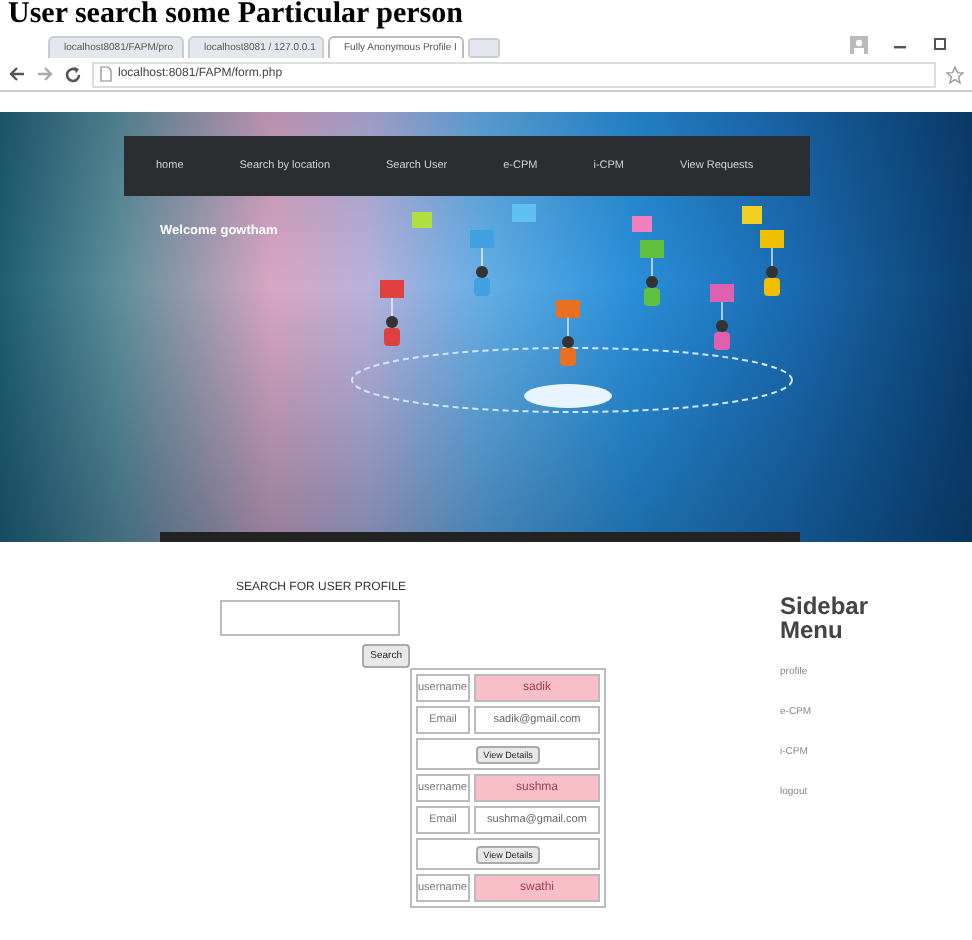 This screenshot has height=940, width=972. I want to click on user-icon, so click(859, 44).